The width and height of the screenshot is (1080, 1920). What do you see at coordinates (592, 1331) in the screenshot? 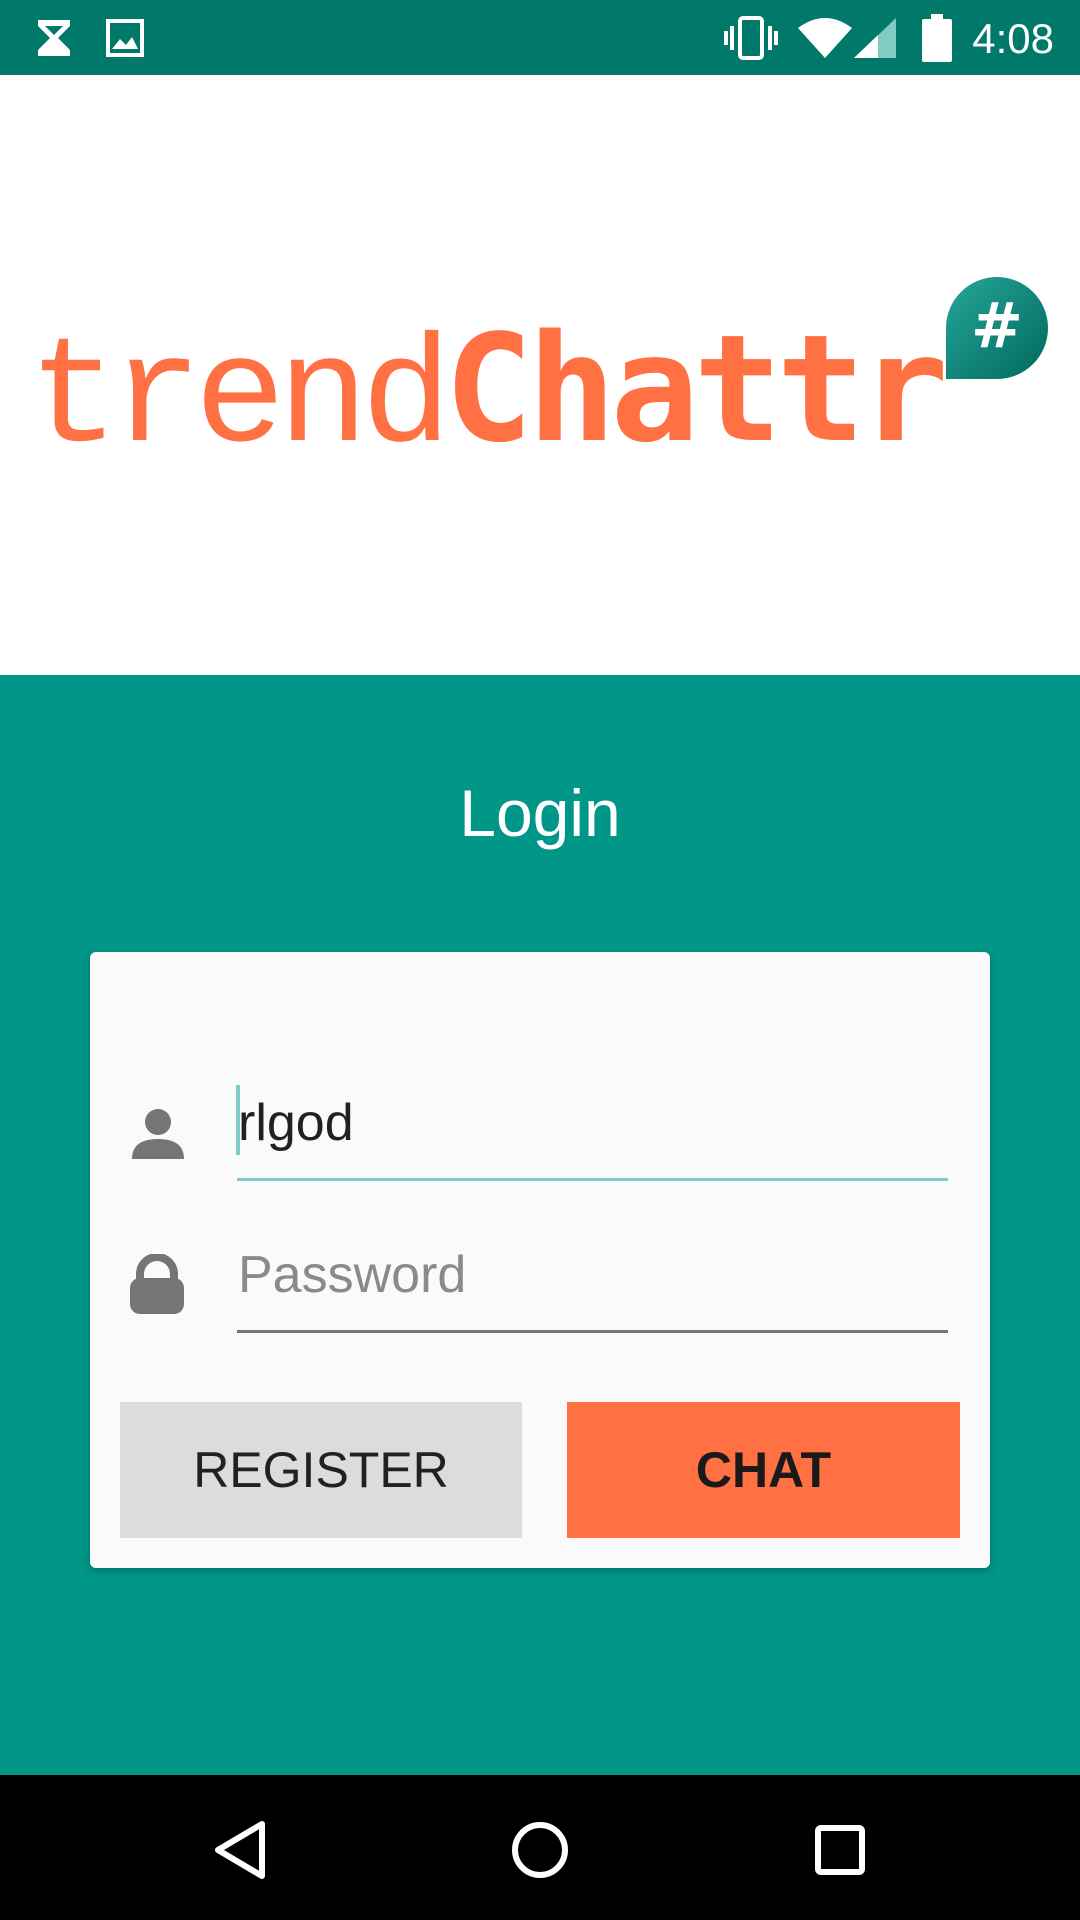
I see `password-underline` at bounding box center [592, 1331].